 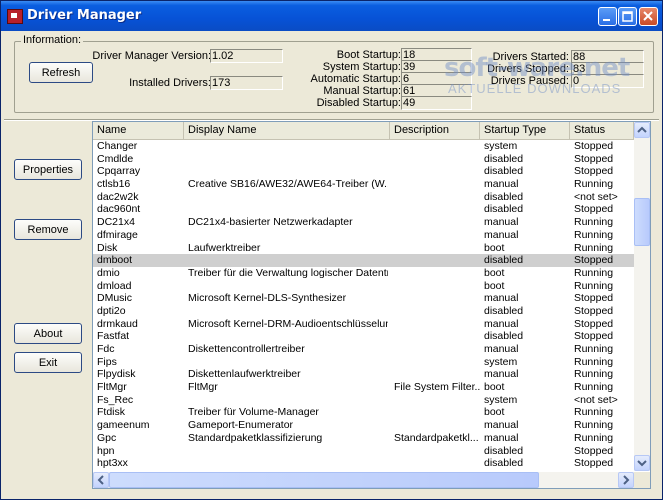 What do you see at coordinates (101, 480) in the screenshot?
I see `scroll-left-button` at bounding box center [101, 480].